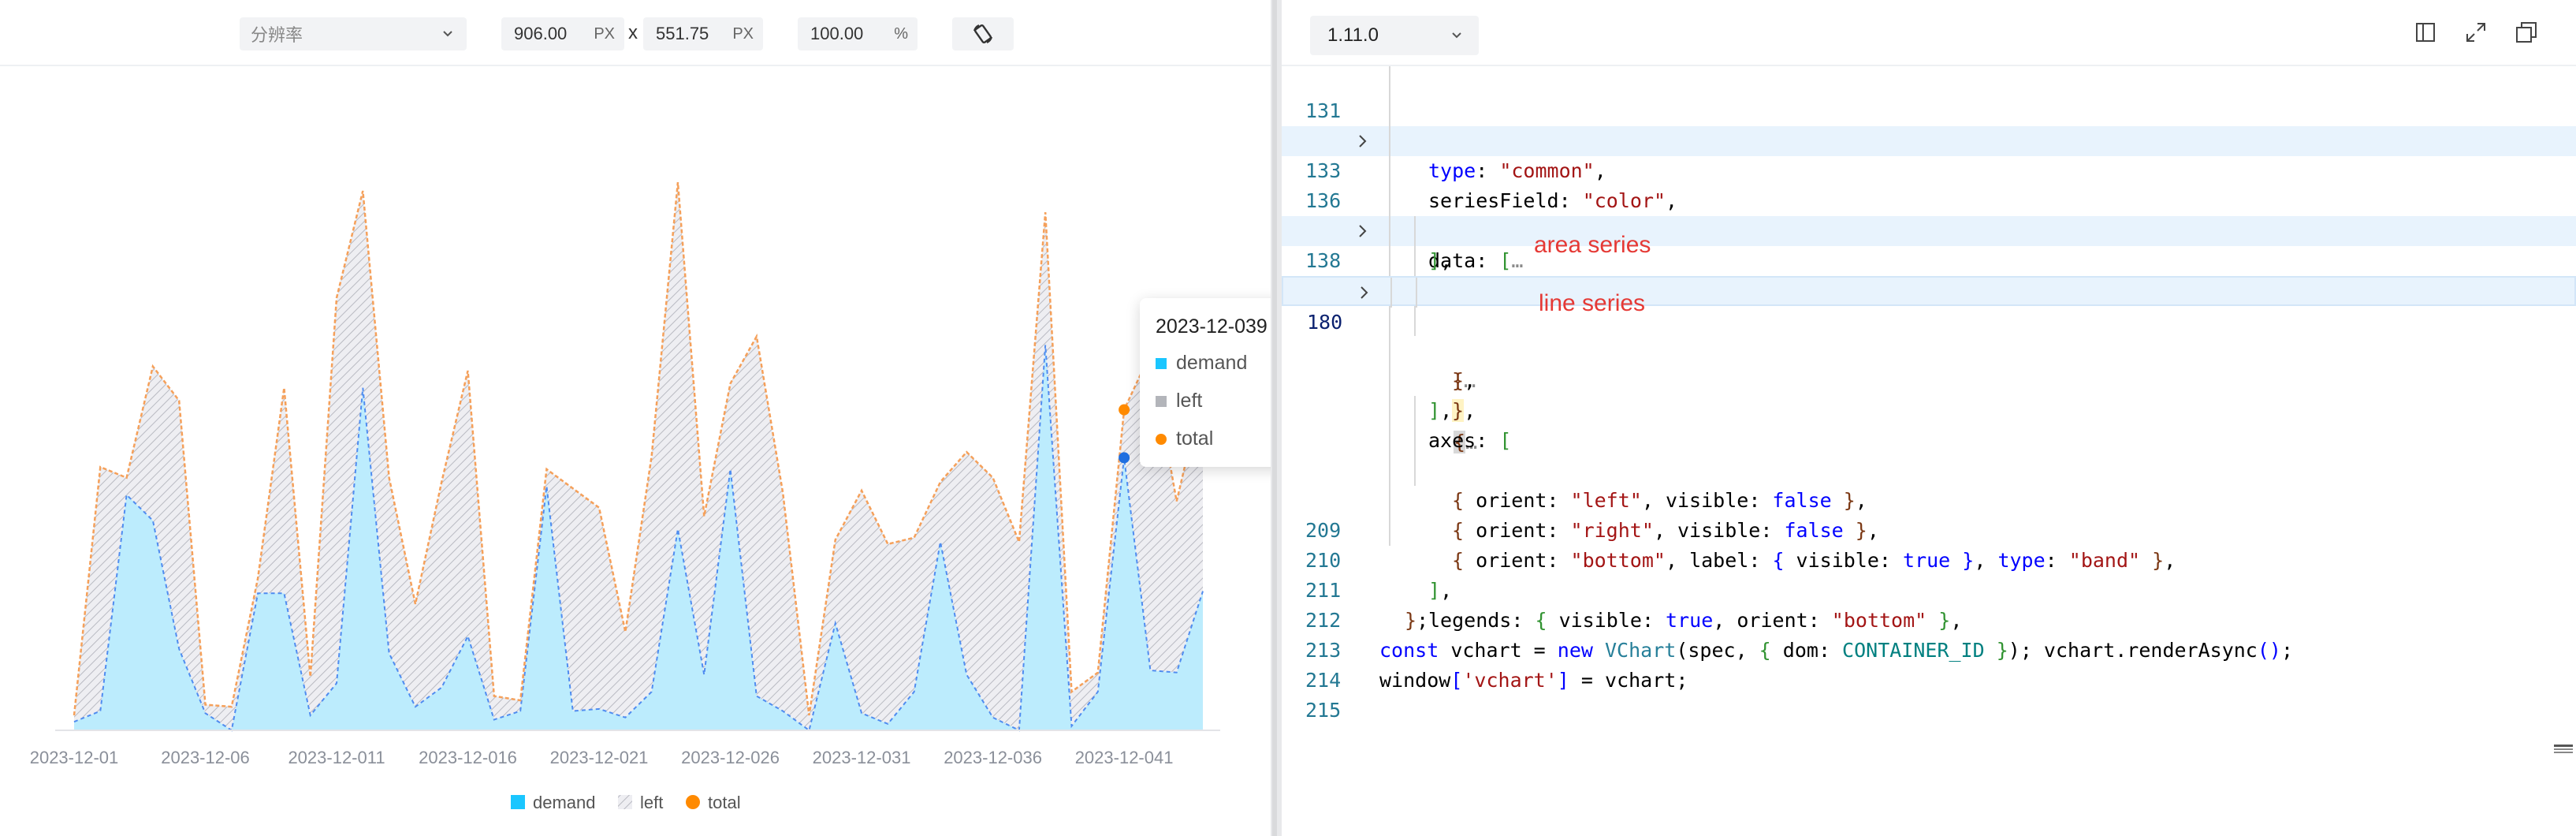 Image resolution: width=2576 pixels, height=836 pixels. I want to click on total-point, so click(1124, 410).